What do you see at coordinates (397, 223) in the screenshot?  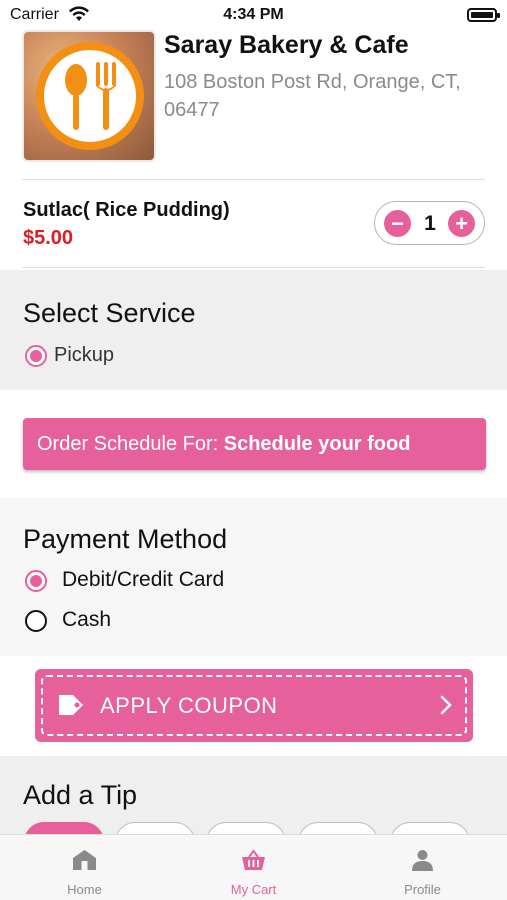 I see `decrease-quantity-button: −` at bounding box center [397, 223].